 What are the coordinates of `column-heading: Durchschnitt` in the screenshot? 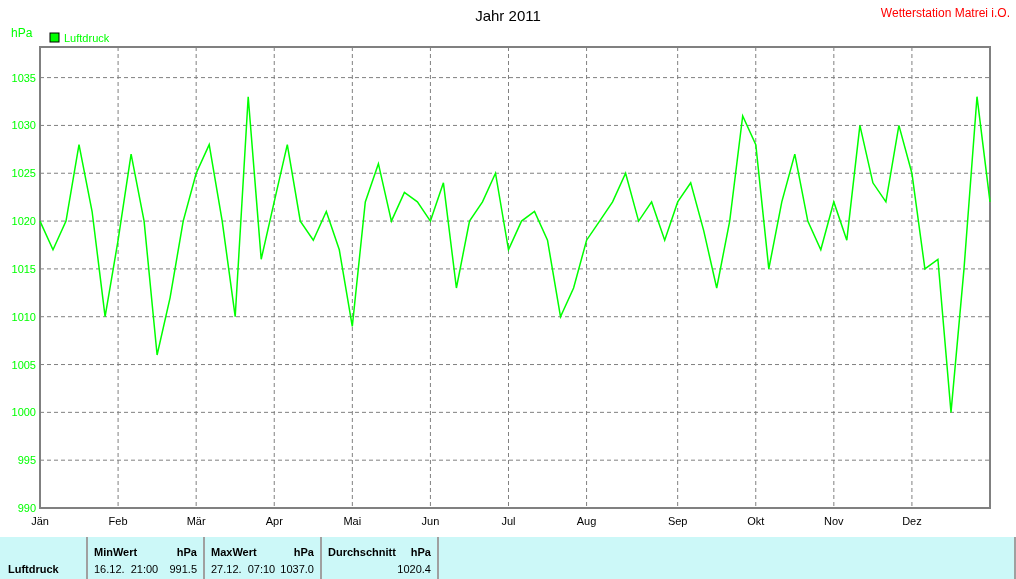 It's located at (362, 552).